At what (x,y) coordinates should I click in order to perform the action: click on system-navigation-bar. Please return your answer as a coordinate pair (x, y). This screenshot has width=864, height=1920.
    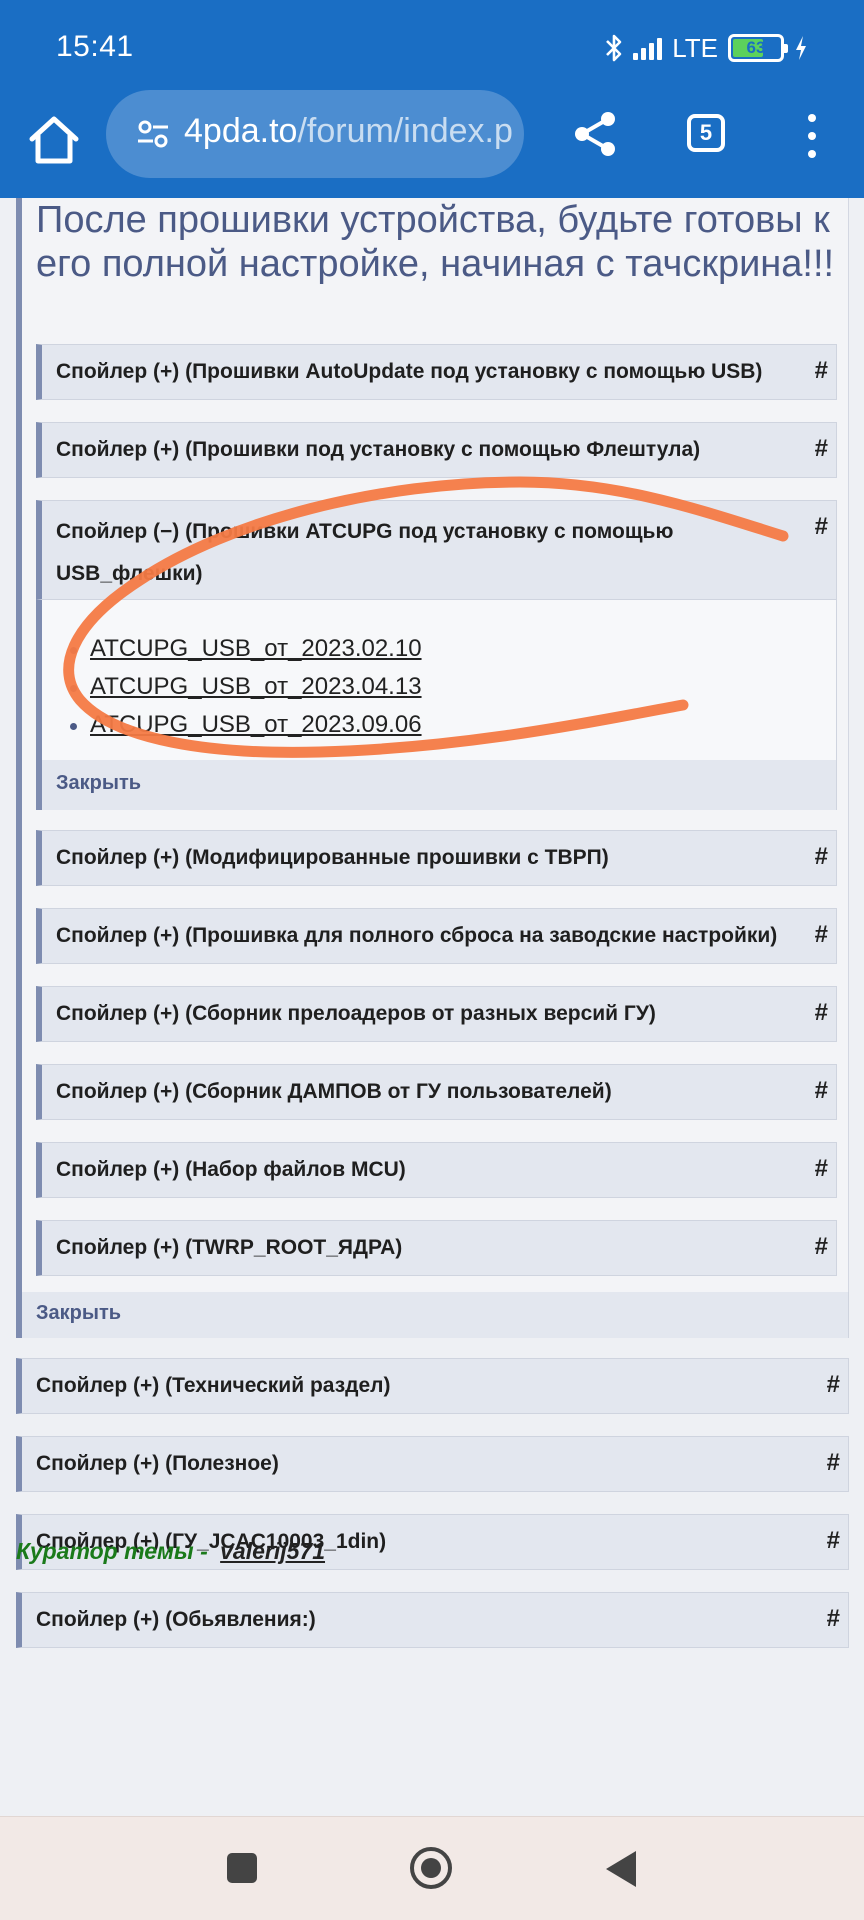
    Looking at the image, I should click on (432, 1868).